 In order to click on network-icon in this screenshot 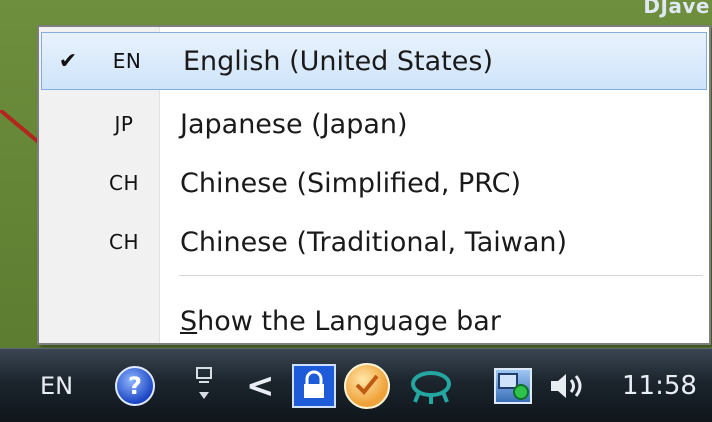, I will do `click(513, 385)`.